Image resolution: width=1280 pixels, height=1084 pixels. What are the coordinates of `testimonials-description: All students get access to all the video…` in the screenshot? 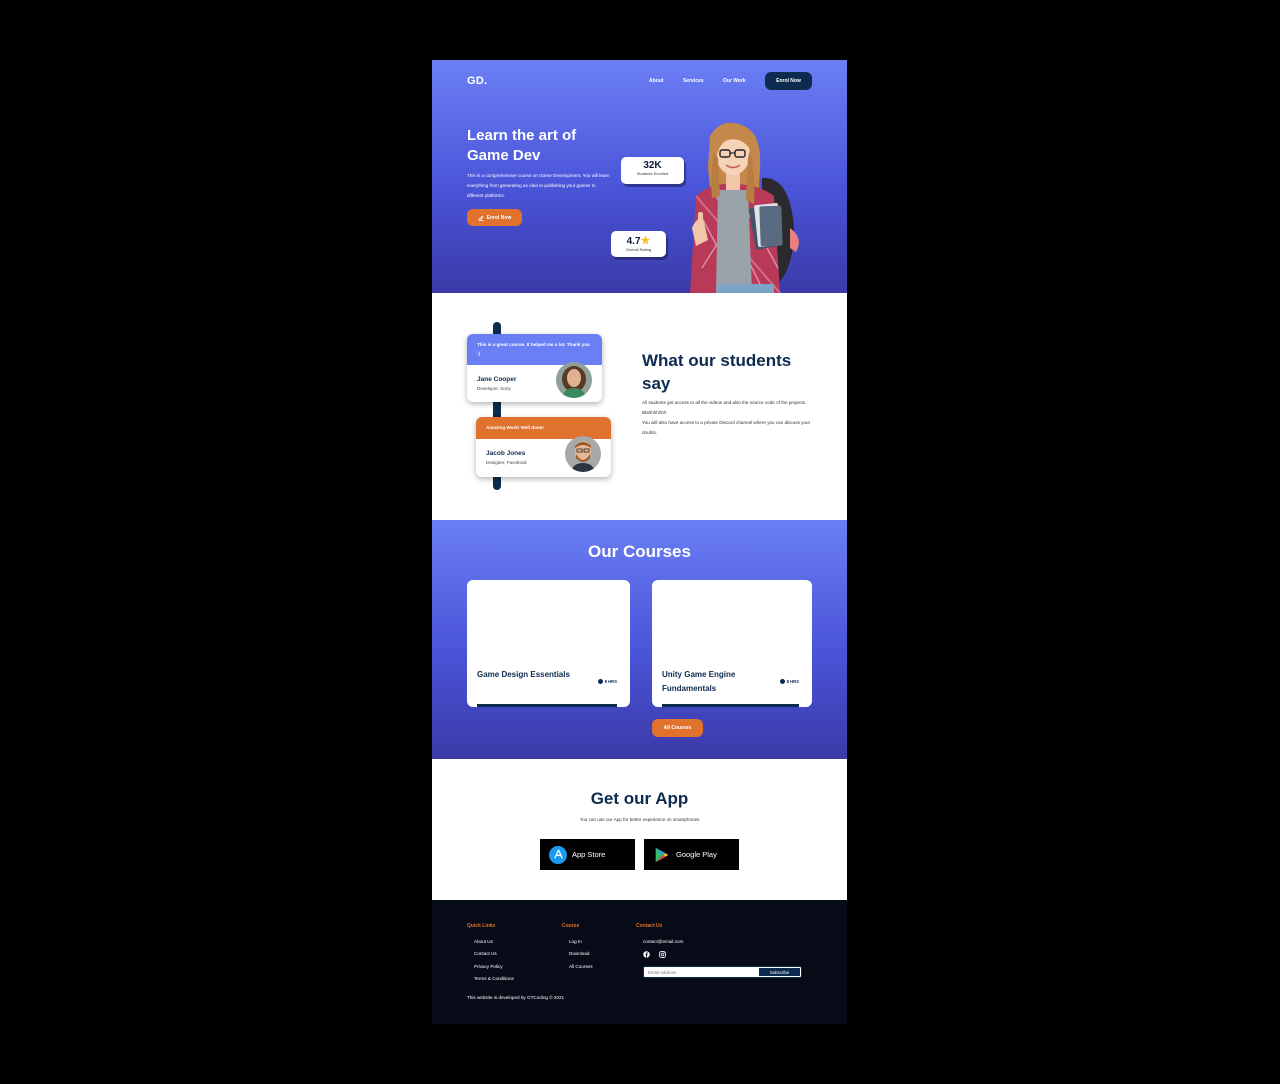 It's located at (729, 418).